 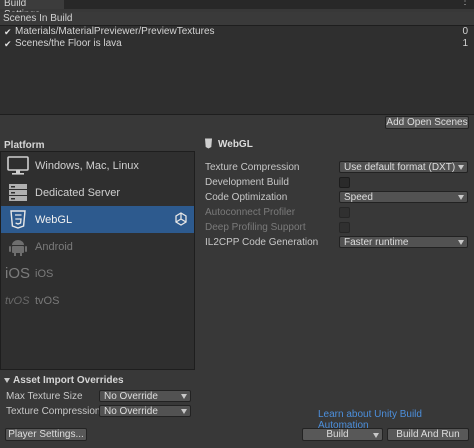 What do you see at coordinates (24, 145) in the screenshot?
I see `platform-title: Platform` at bounding box center [24, 145].